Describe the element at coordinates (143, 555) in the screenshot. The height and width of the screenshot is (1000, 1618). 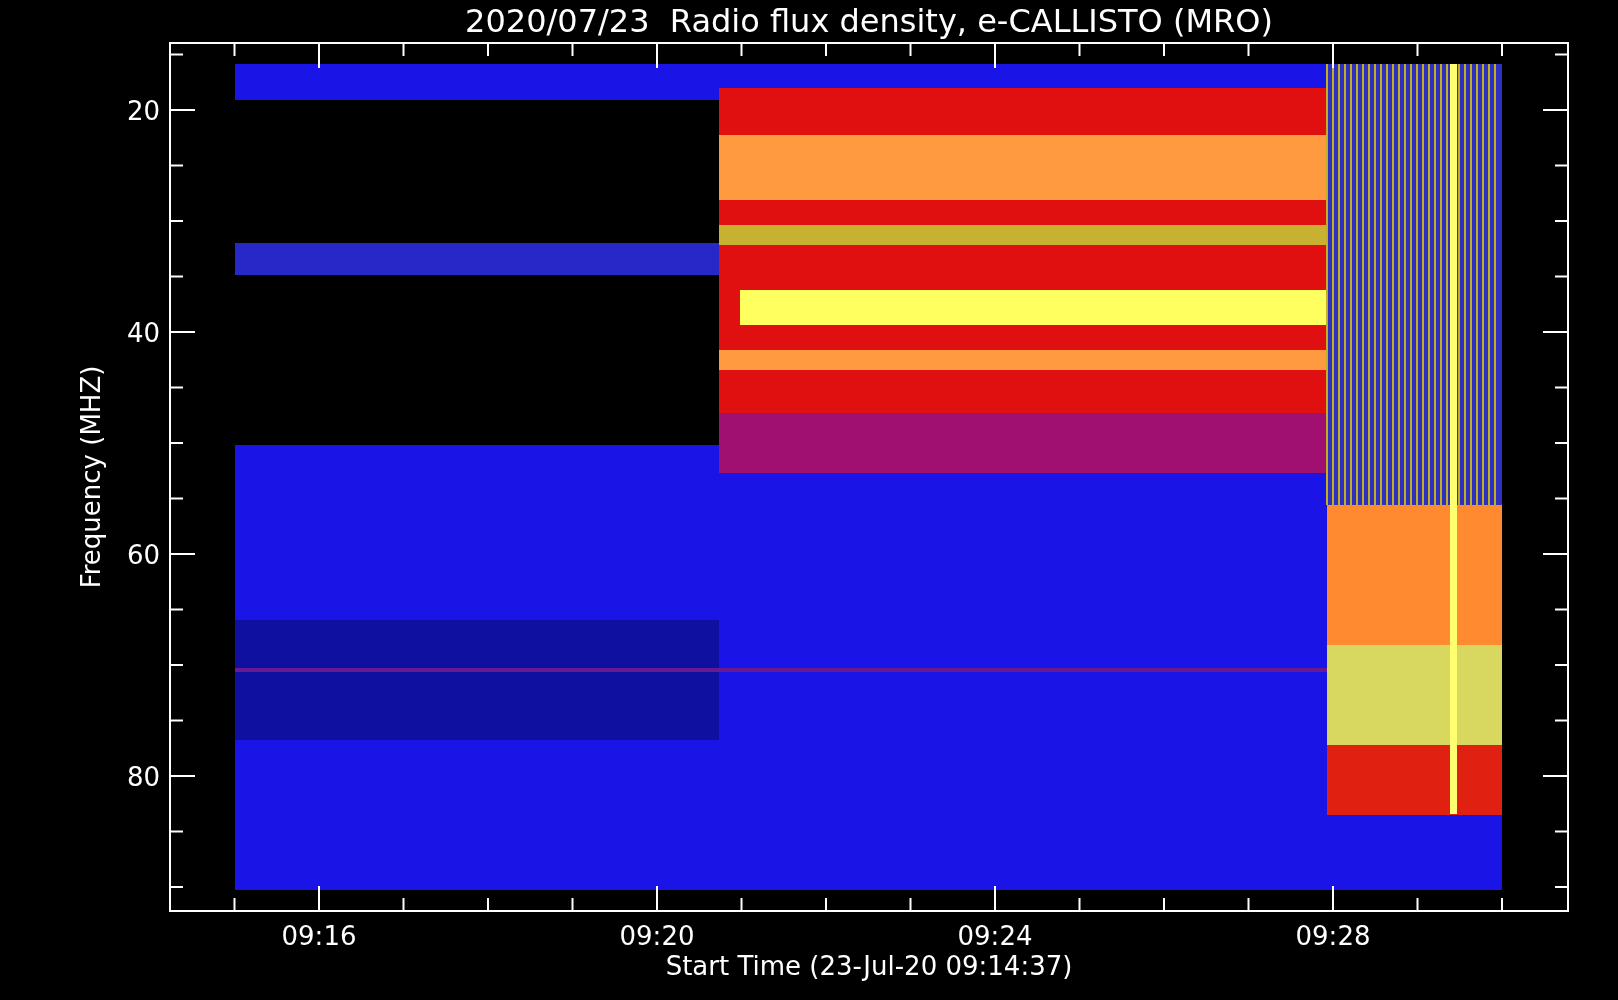
I see `y-tick-label: 60` at that location.